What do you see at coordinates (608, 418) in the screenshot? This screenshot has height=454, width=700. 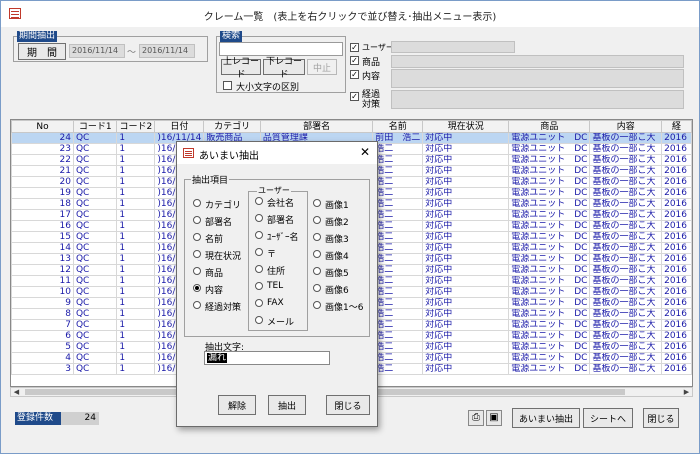 I see `to-sheet-button: シートへ` at bounding box center [608, 418].